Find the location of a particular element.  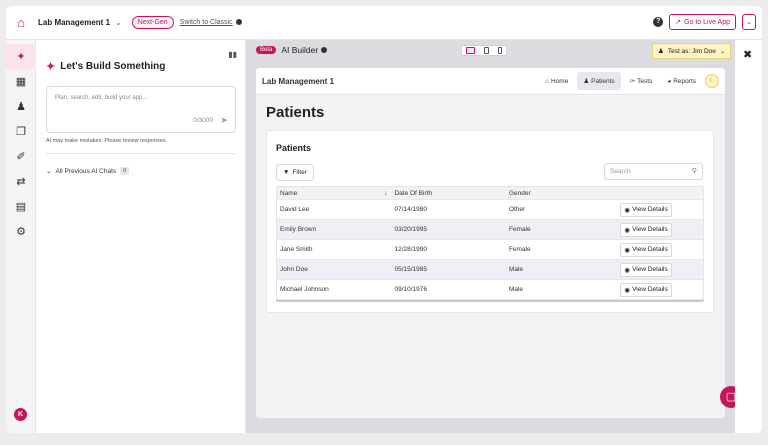

cell-gender: Other is located at coordinates (517, 209).